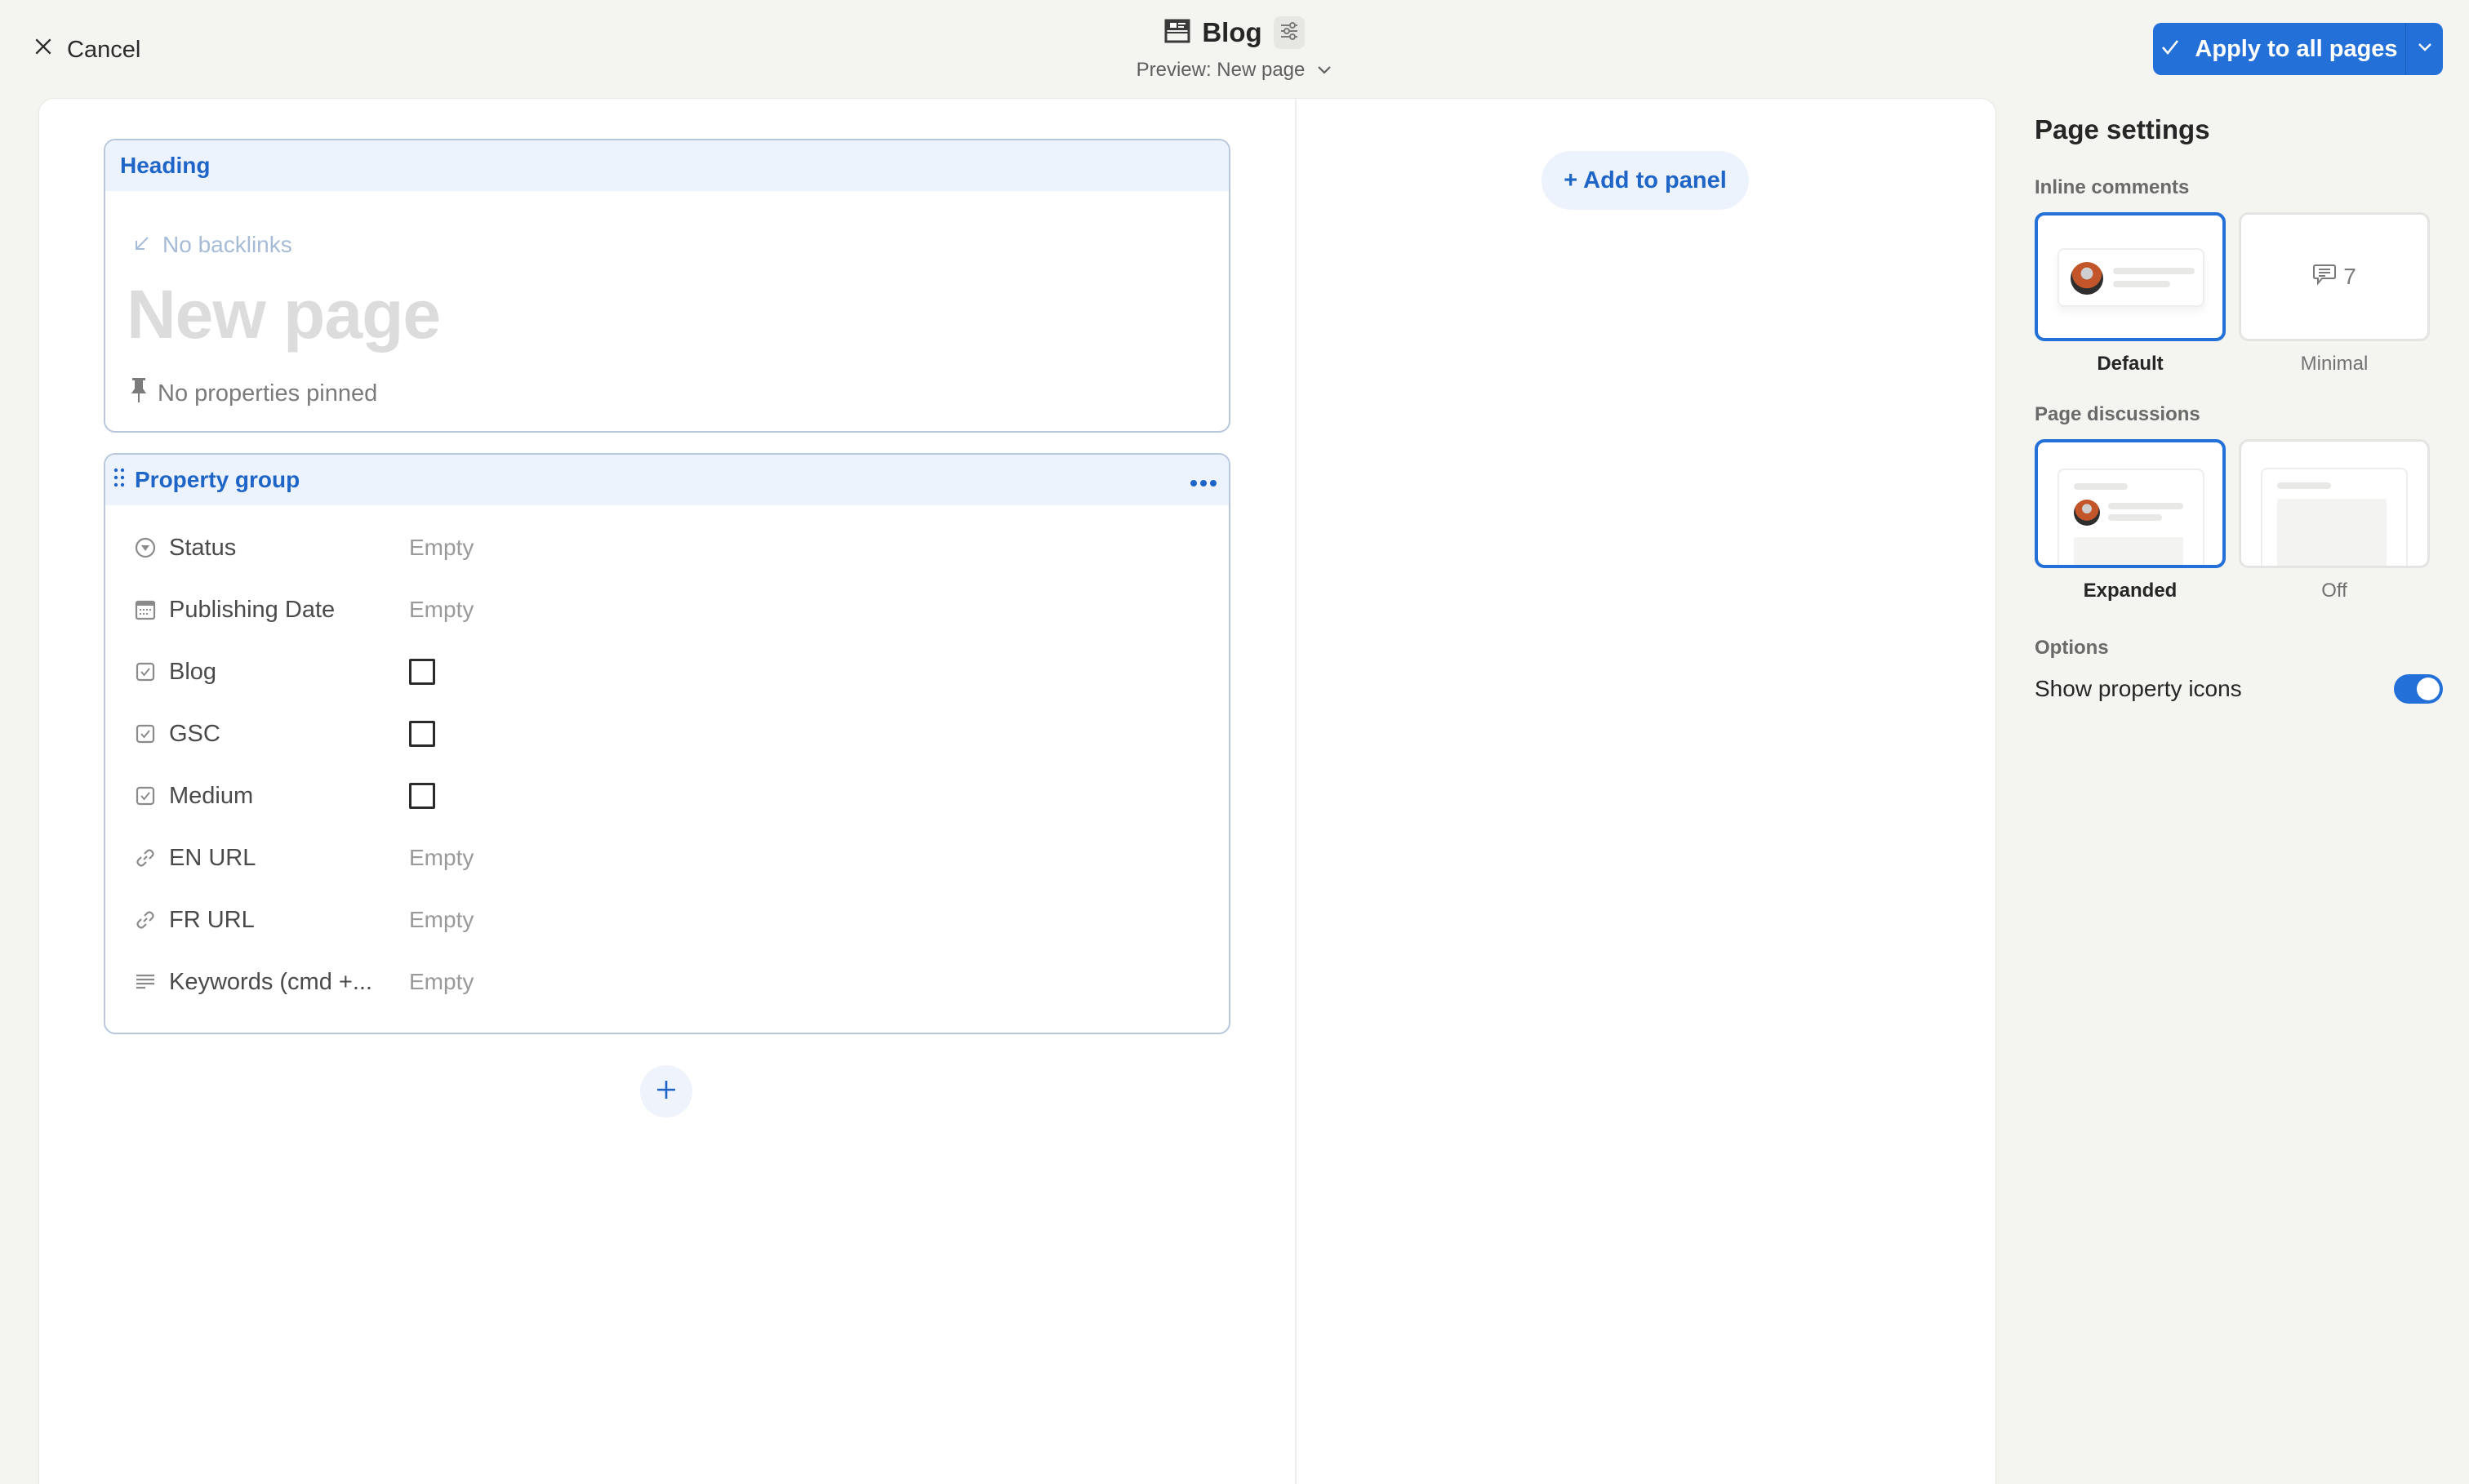  Describe the element at coordinates (193, 671) in the screenshot. I see `property-name: Blog` at that location.